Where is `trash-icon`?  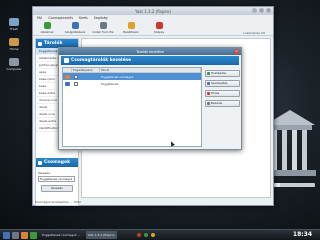 trash-icon is located at coordinates (14, 22).